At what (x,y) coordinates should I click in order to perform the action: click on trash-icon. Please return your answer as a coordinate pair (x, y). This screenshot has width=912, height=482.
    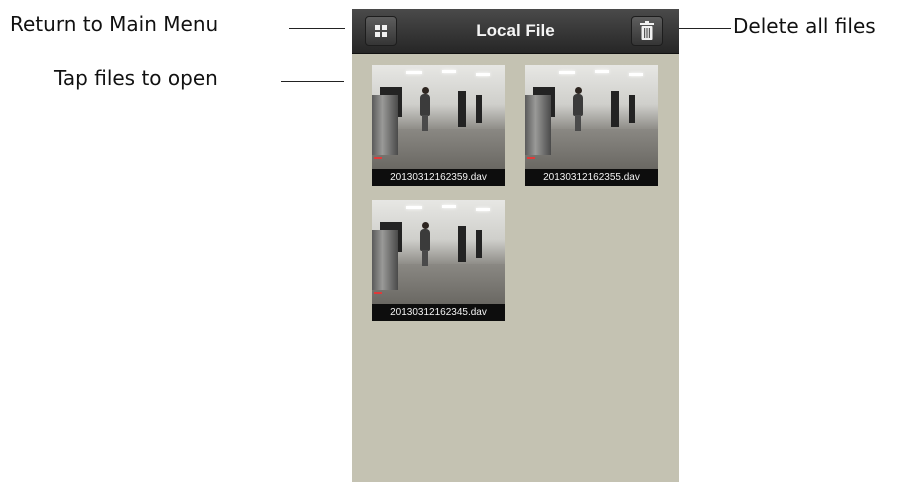
    Looking at the image, I should click on (647, 30).